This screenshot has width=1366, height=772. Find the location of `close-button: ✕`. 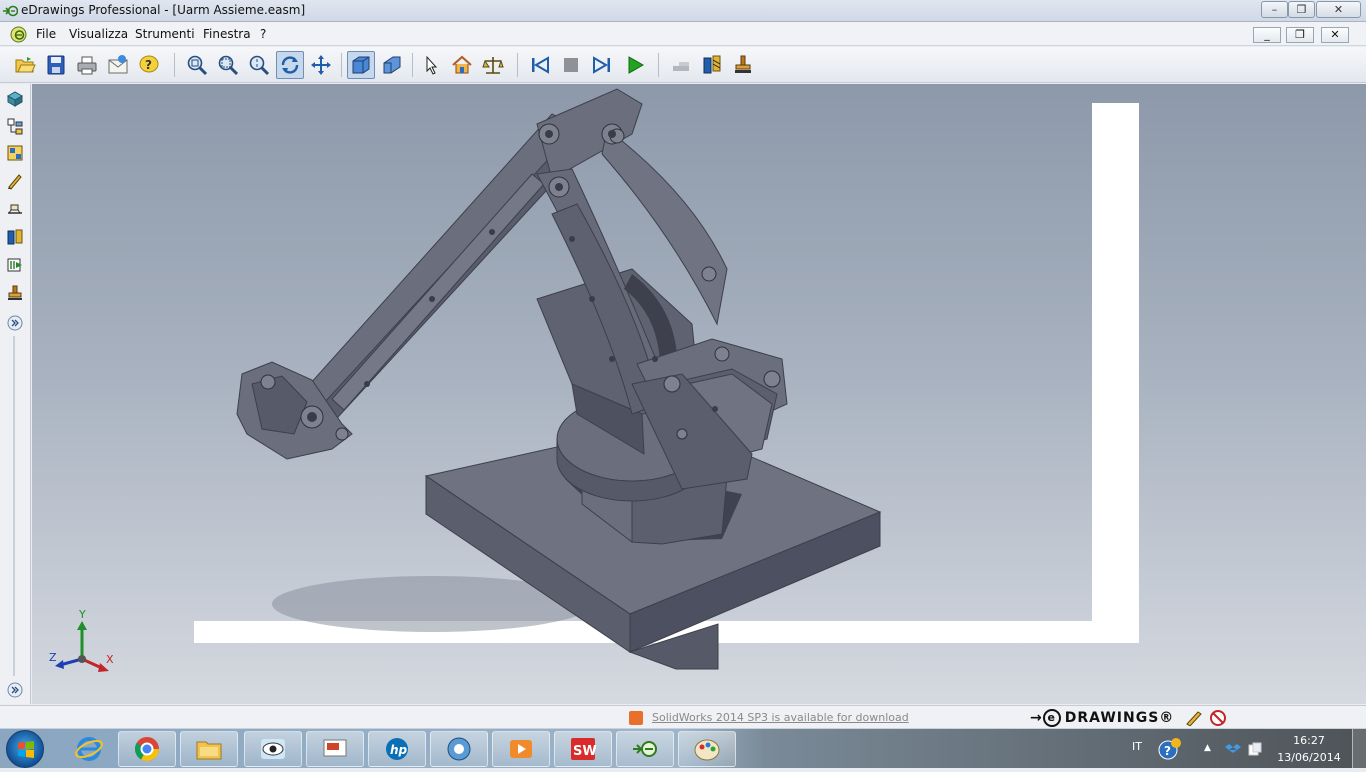

close-button: ✕ is located at coordinates (1338, 9).